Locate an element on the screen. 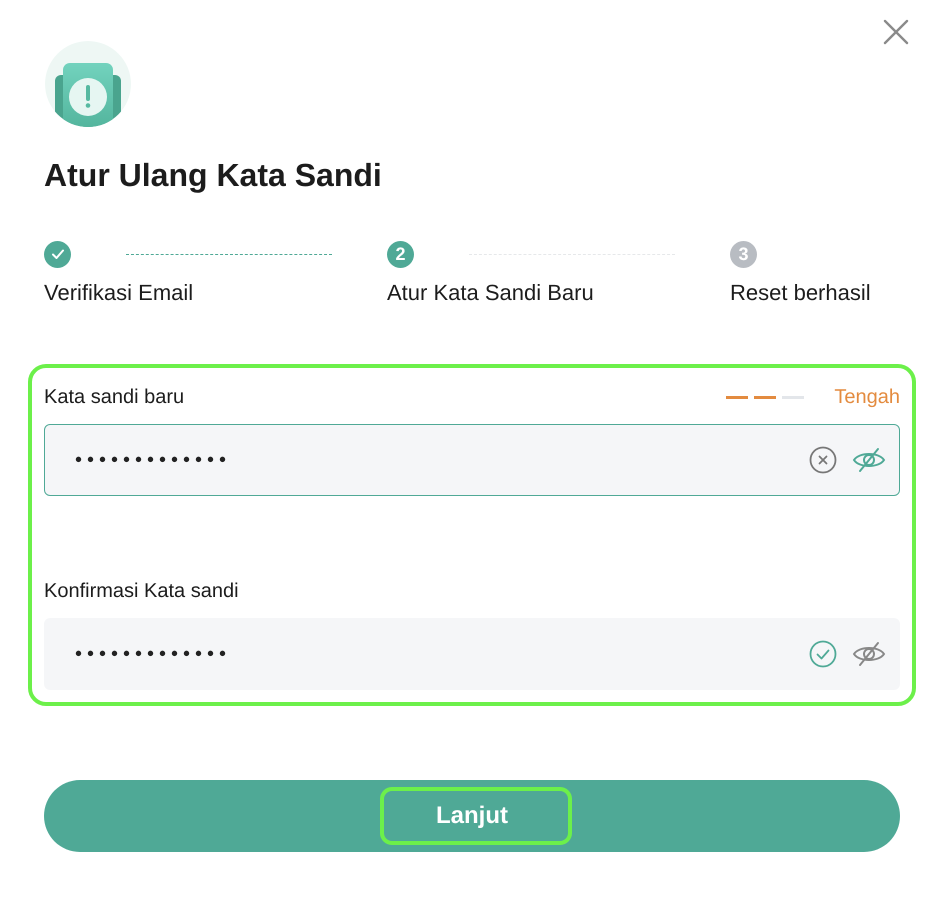 This screenshot has width=944, height=902. field-label: Kata sandi baru is located at coordinates (114, 397).